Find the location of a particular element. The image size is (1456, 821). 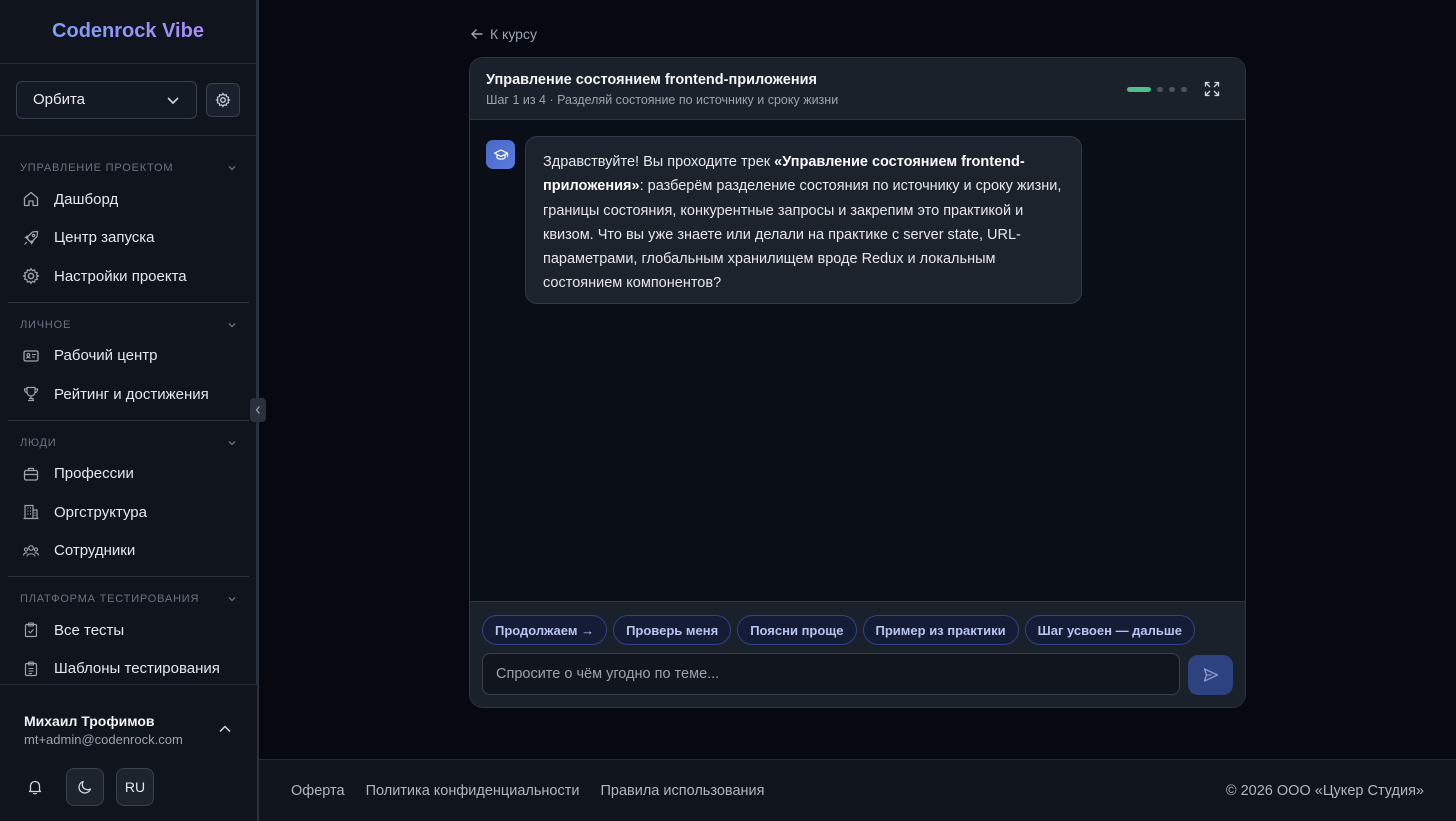

back-label: К курсу is located at coordinates (513, 34).